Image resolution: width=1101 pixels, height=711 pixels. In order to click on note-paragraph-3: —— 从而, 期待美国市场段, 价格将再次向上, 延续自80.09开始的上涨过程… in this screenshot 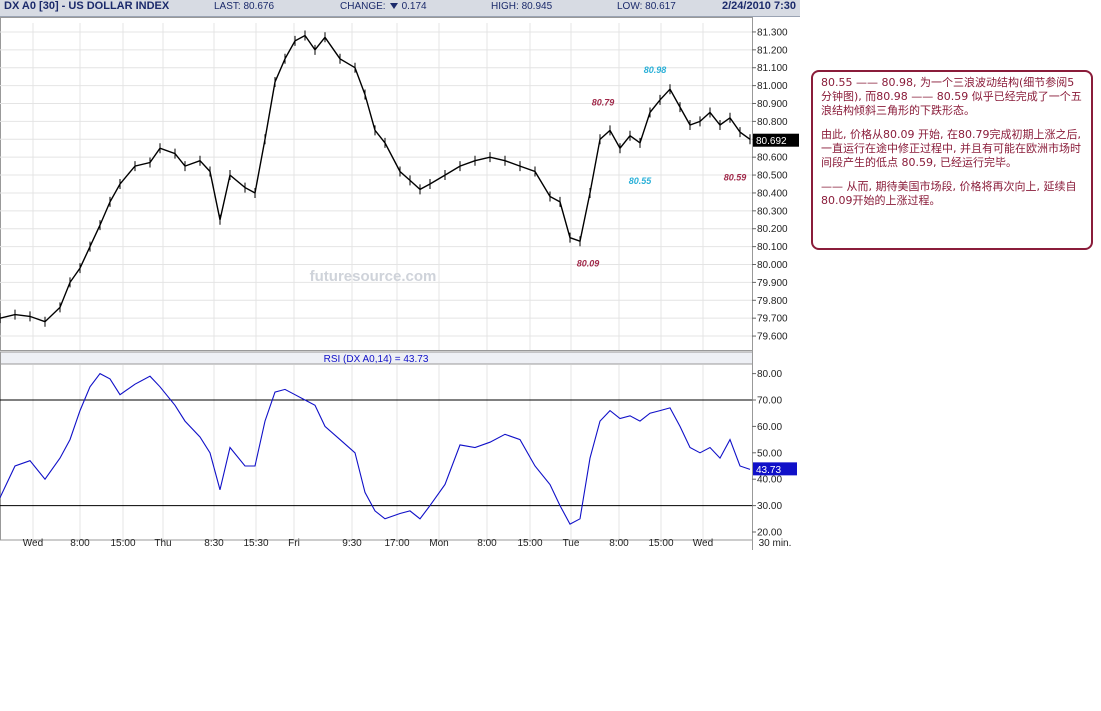, I will do `click(949, 193)`.